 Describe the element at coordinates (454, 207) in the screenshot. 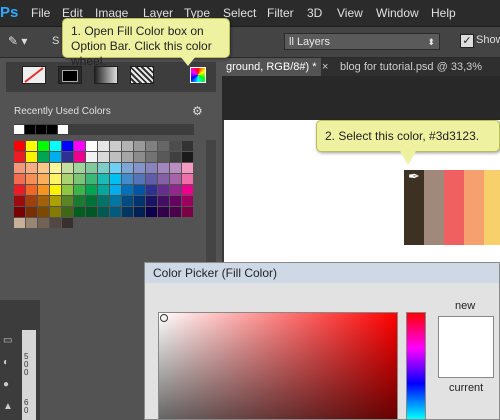

I see `color-strip-coral` at that location.